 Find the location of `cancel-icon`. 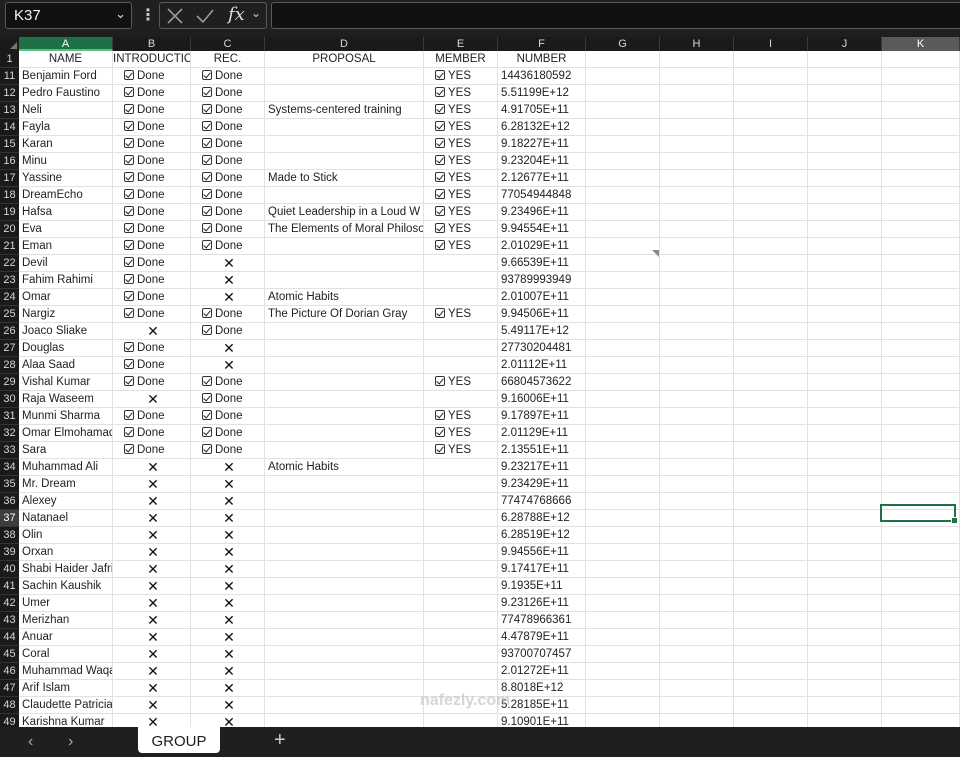

cancel-icon is located at coordinates (175, 16).